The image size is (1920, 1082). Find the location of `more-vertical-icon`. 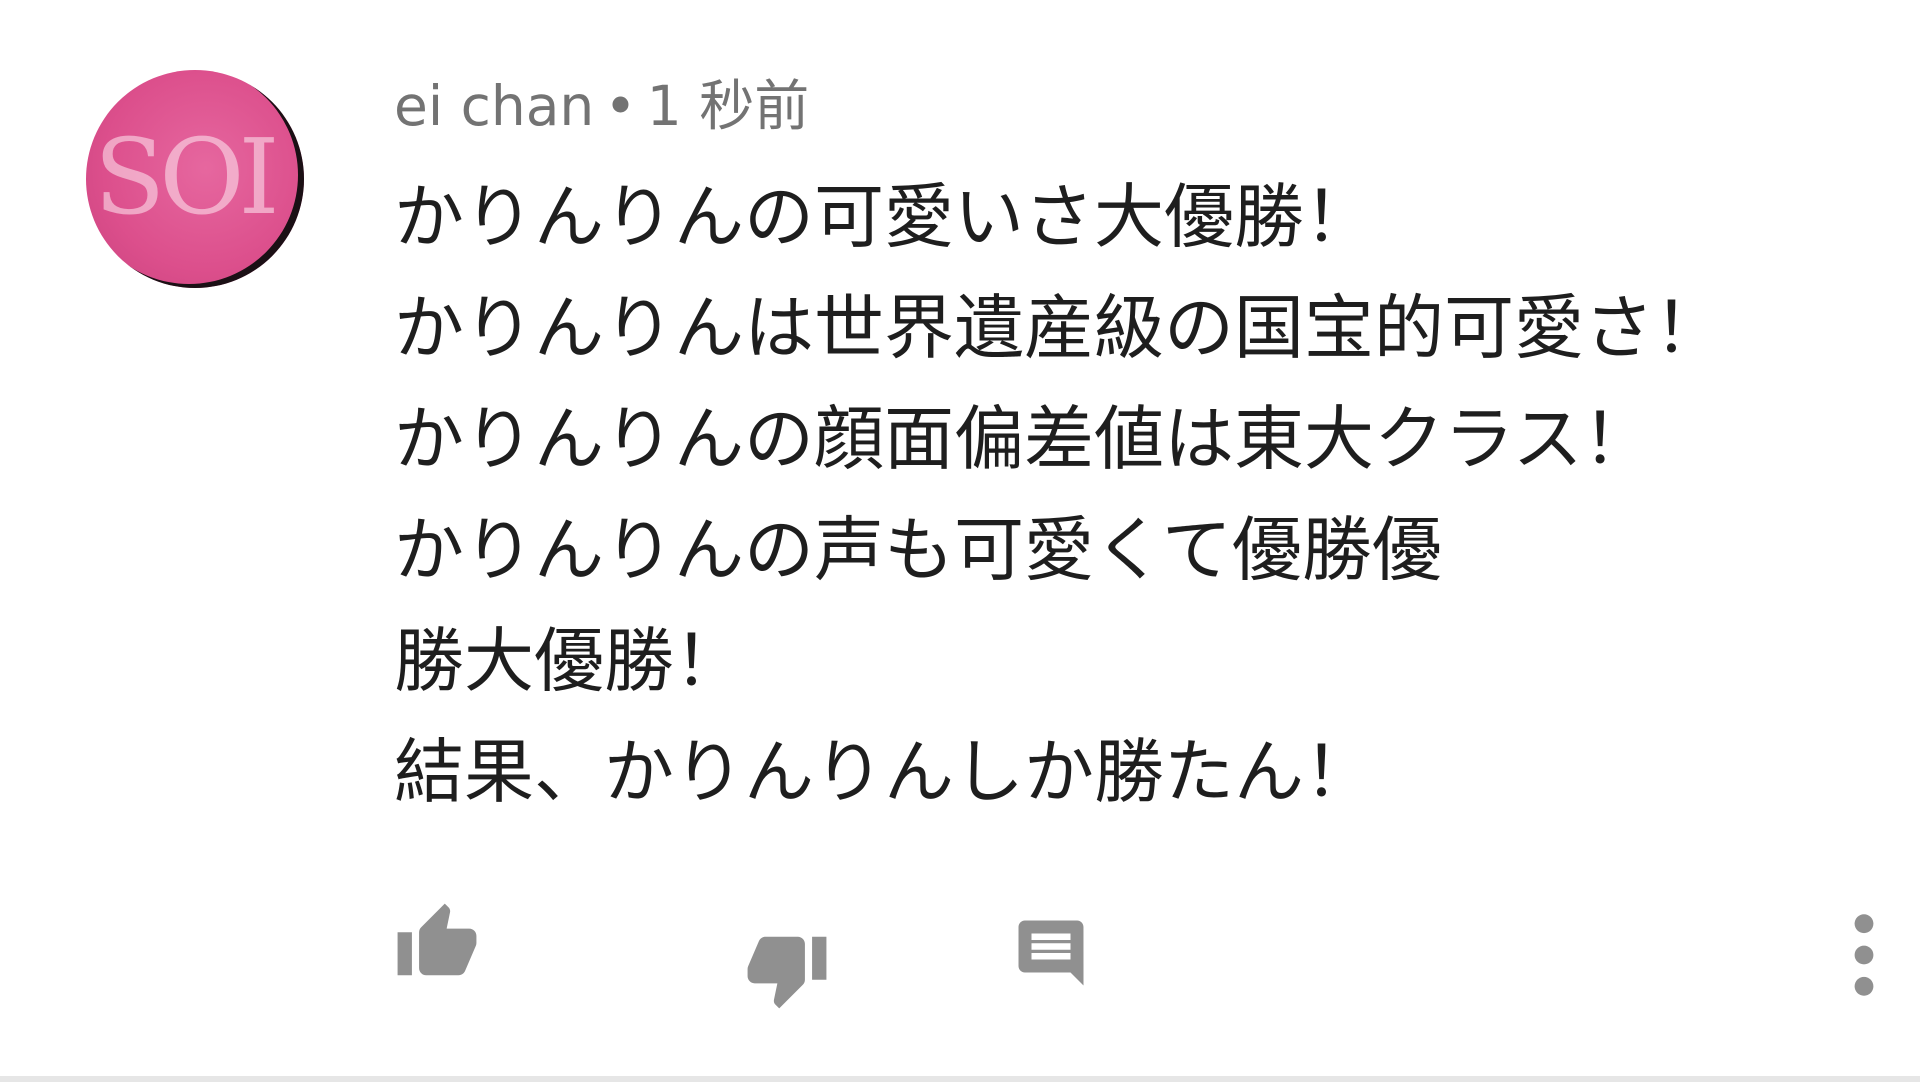

more-vertical-icon is located at coordinates (1864, 955).